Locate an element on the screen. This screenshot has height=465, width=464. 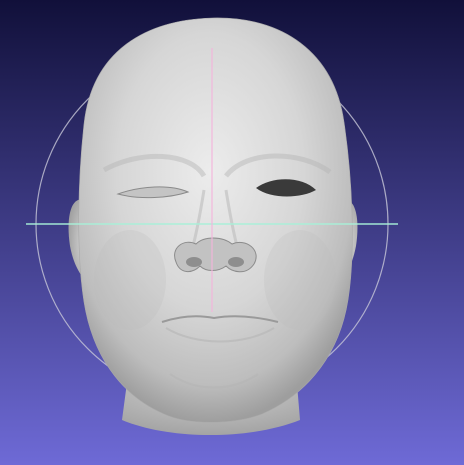
right-nostril is located at coordinates (236, 262).